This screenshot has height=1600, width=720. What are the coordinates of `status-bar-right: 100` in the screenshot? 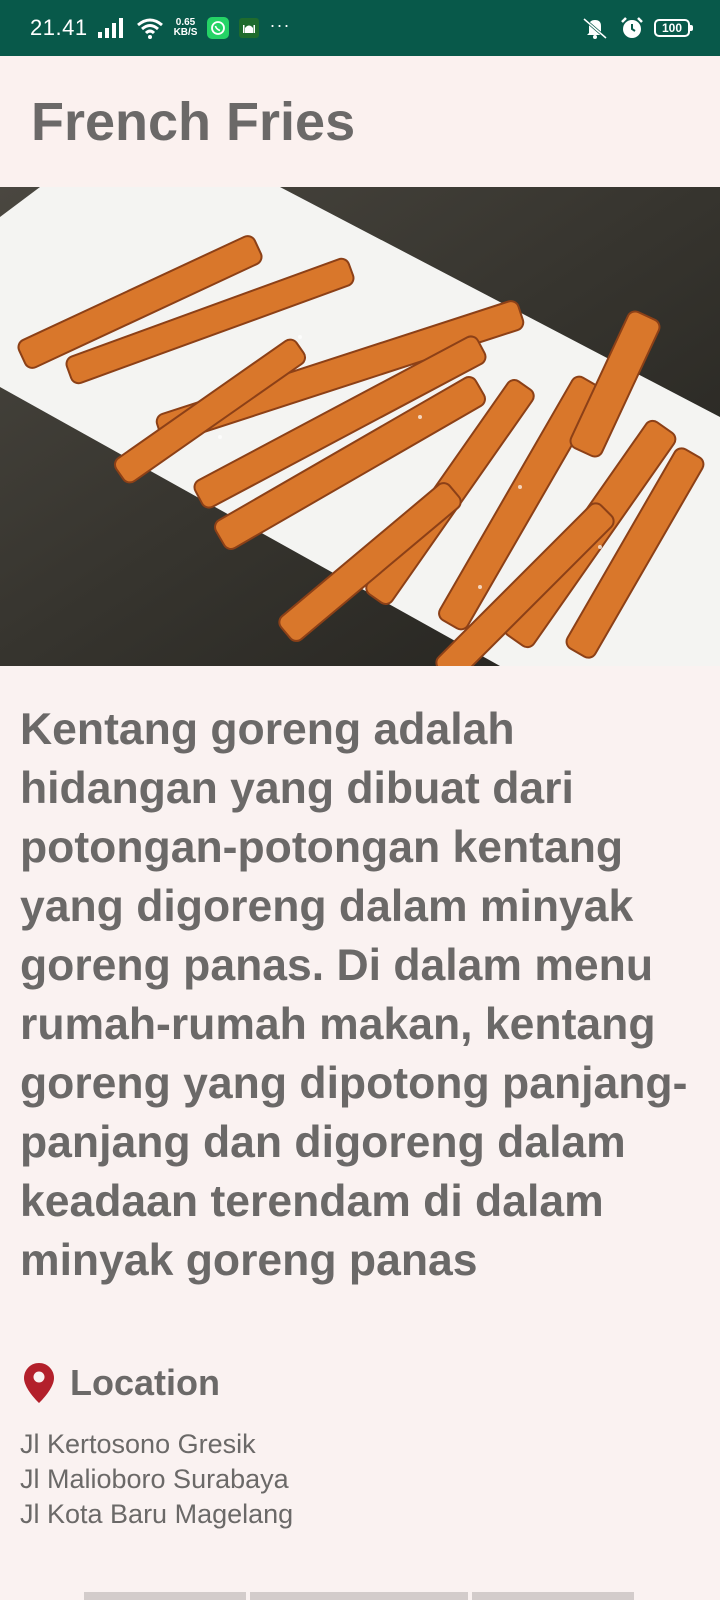 It's located at (636, 28).